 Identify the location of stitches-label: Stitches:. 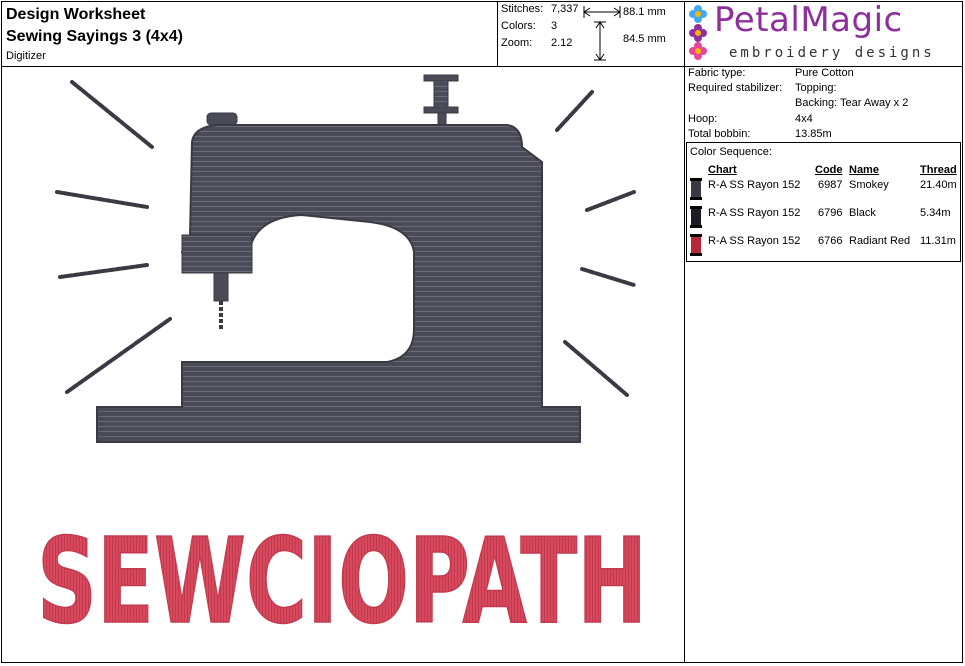
(522, 9).